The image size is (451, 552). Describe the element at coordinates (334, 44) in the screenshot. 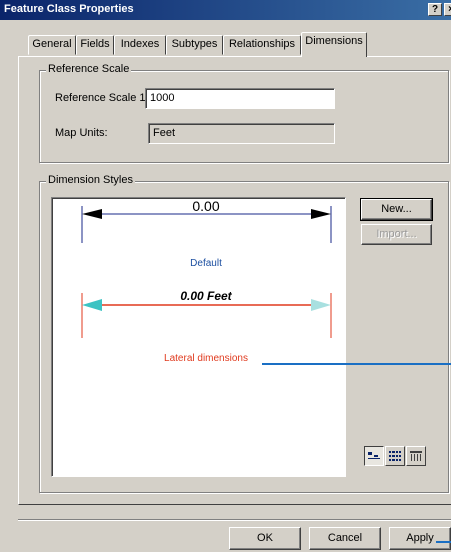

I see `tab-dimensions: Dimensions` at that location.